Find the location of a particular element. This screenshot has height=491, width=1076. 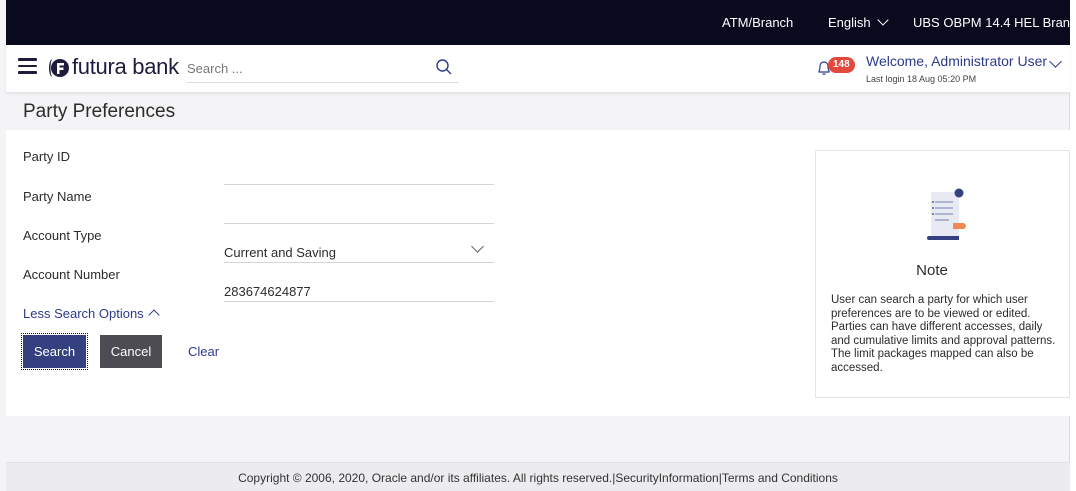

search-input is located at coordinates (307, 68).